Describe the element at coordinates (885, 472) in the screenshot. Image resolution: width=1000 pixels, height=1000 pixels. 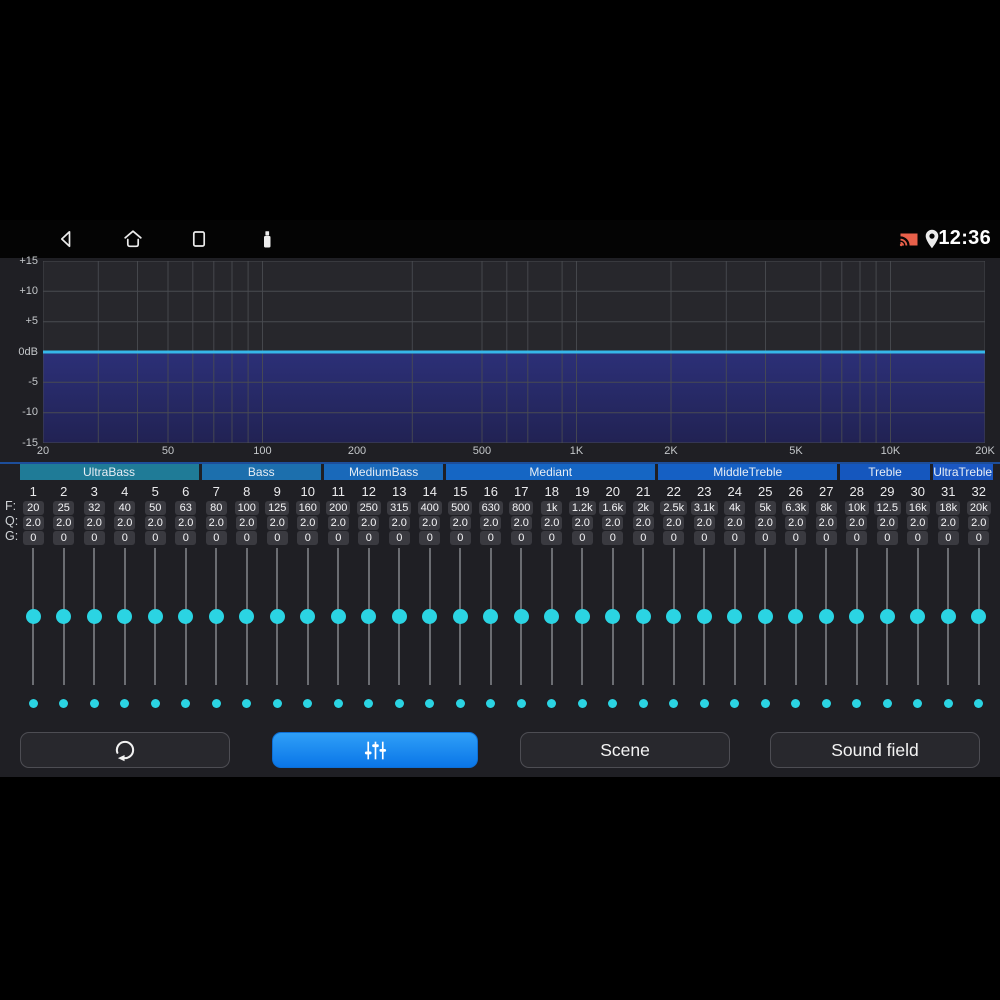
I see `band-group-header: Treble` at that location.